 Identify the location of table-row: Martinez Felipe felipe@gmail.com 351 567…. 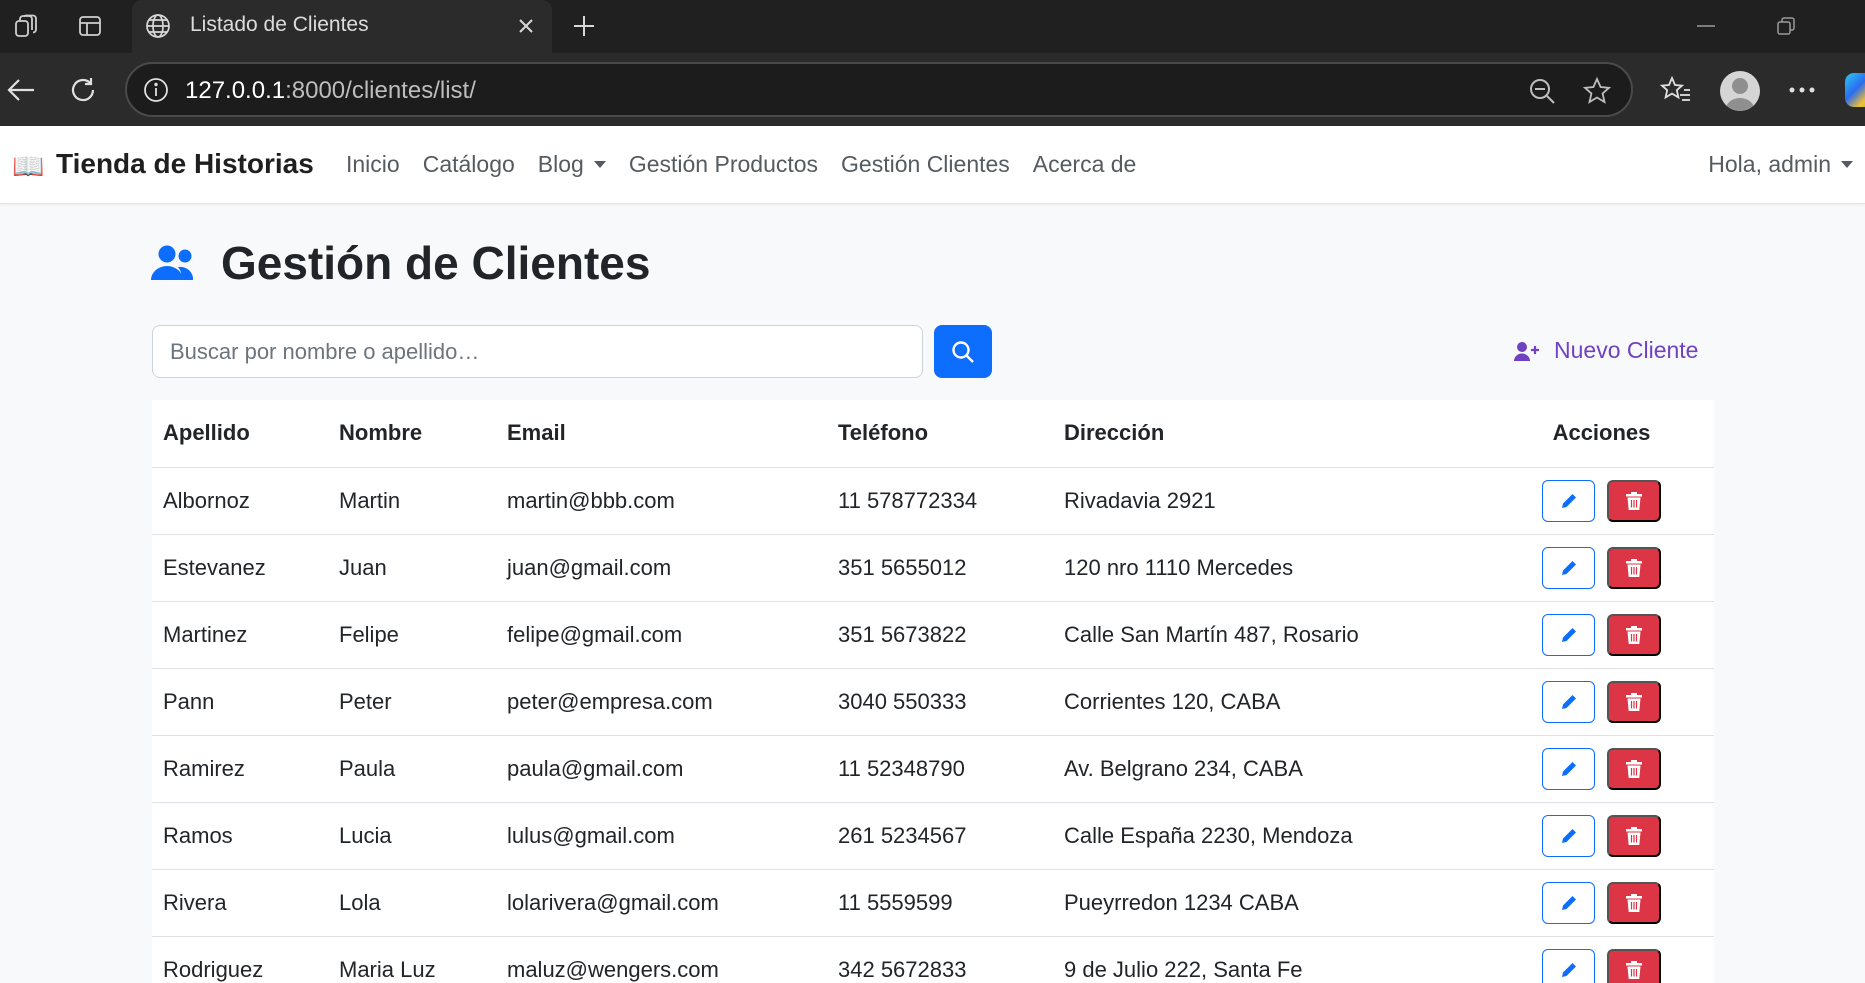
(933, 635).